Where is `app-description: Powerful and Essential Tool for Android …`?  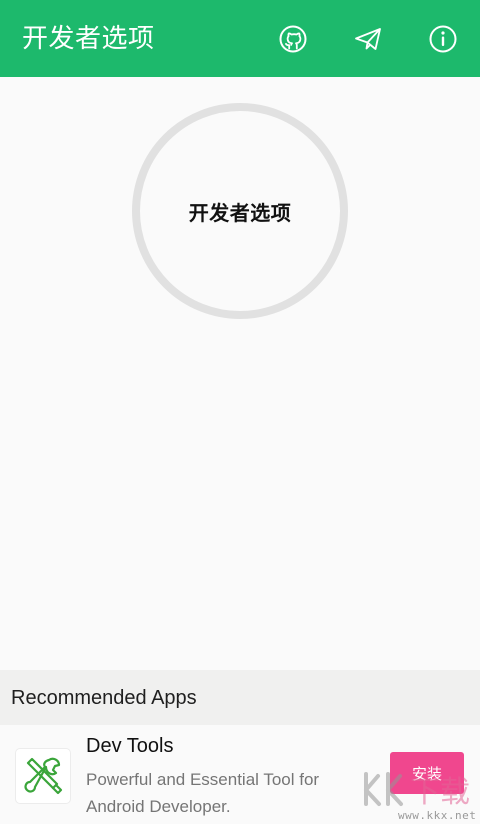 app-description: Powerful and Essential Tool for Android … is located at coordinates (203, 793).